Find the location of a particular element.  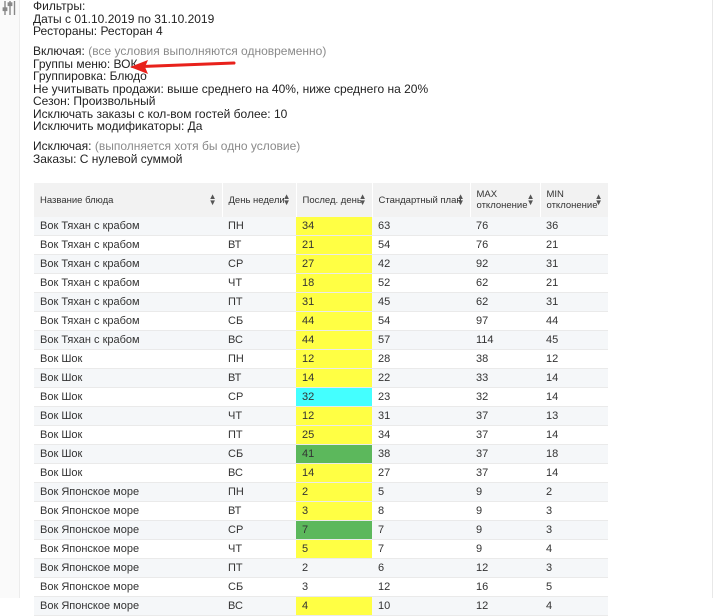

table-row: Вок Шок ПН 12 28 38 12 is located at coordinates (321, 359).